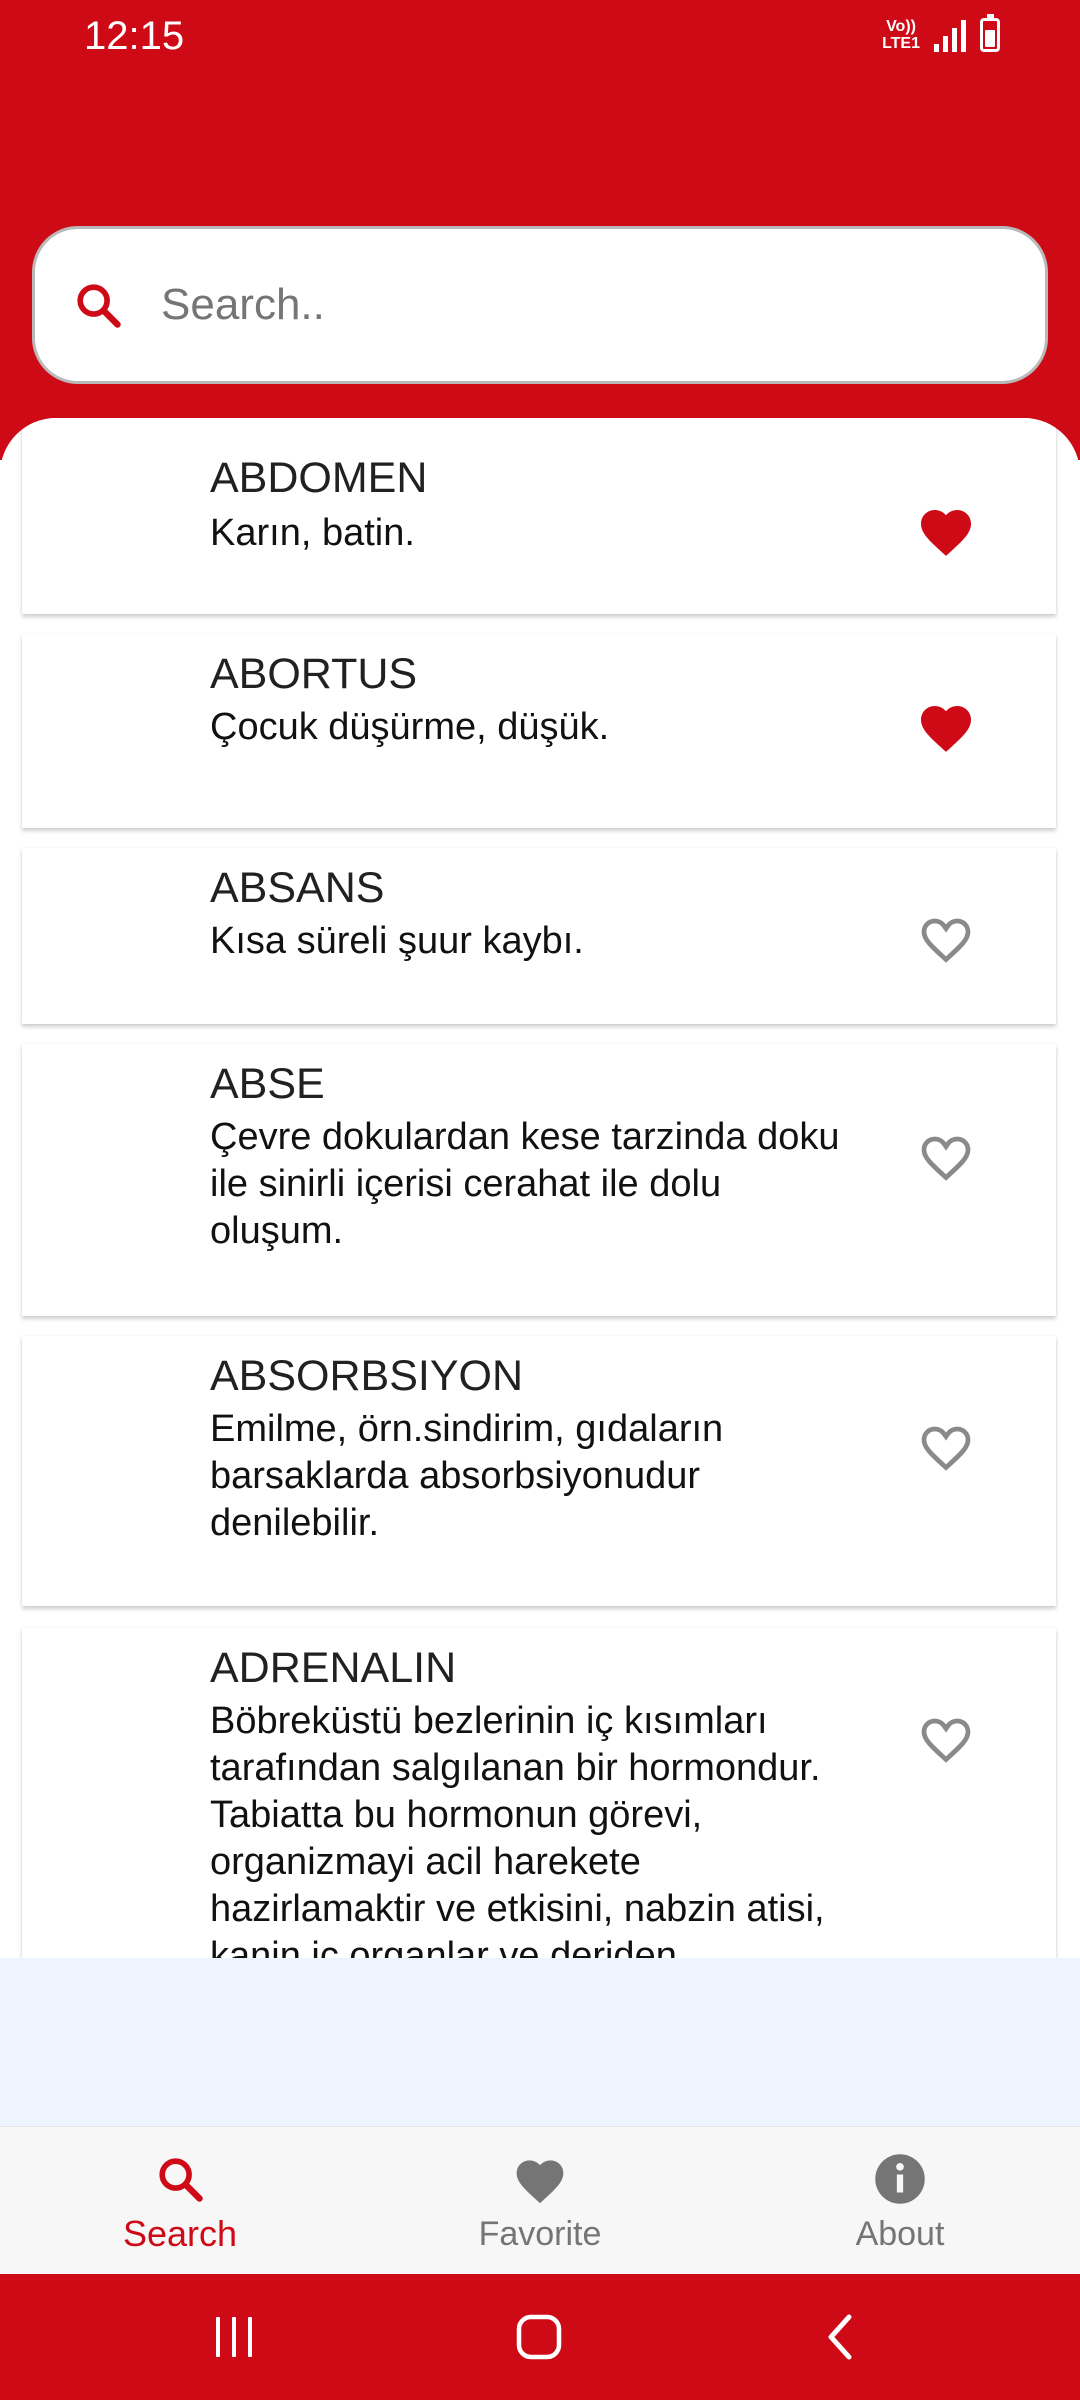  I want to click on nav-about-label: About, so click(900, 2234).